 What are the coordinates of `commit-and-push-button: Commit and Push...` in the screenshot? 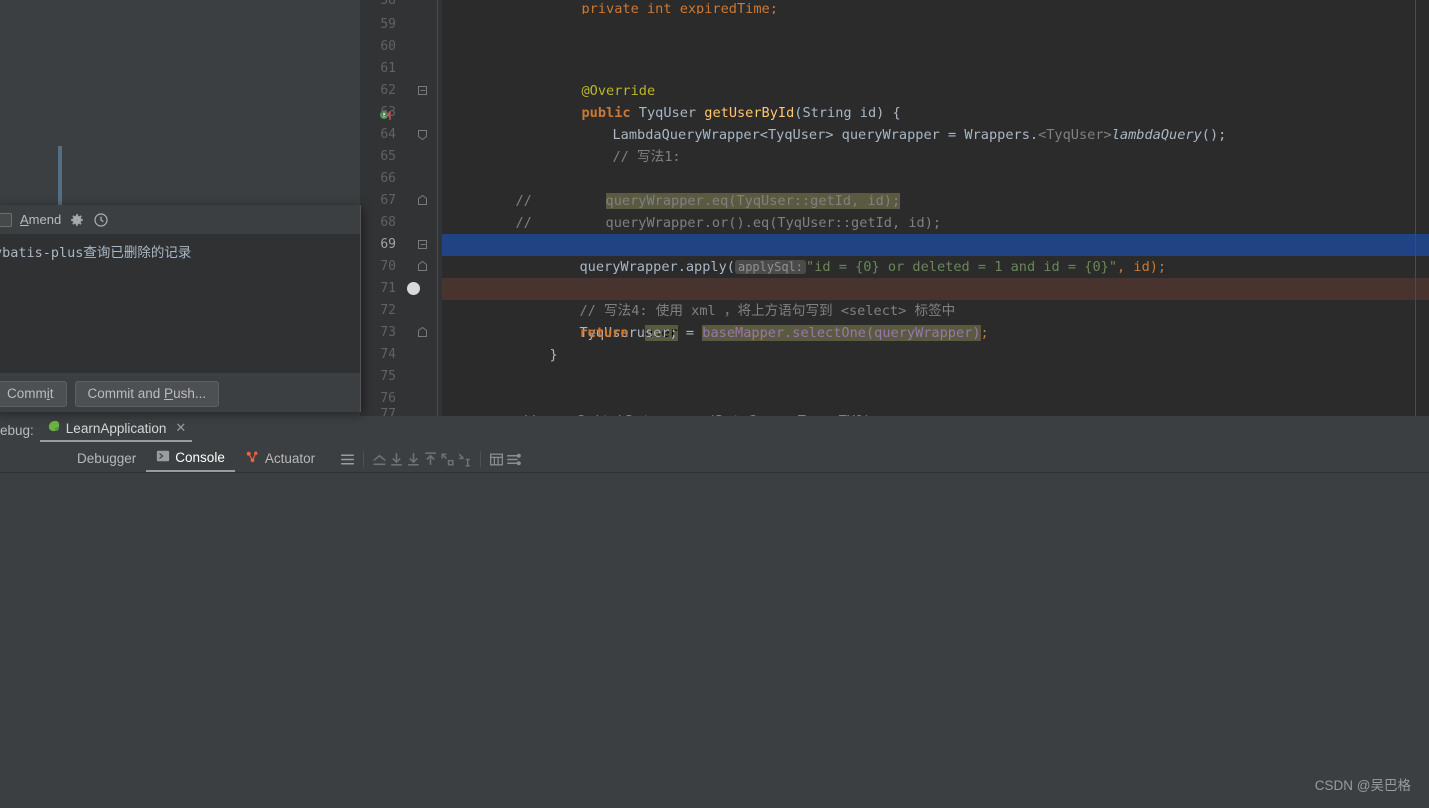 It's located at (147, 394).